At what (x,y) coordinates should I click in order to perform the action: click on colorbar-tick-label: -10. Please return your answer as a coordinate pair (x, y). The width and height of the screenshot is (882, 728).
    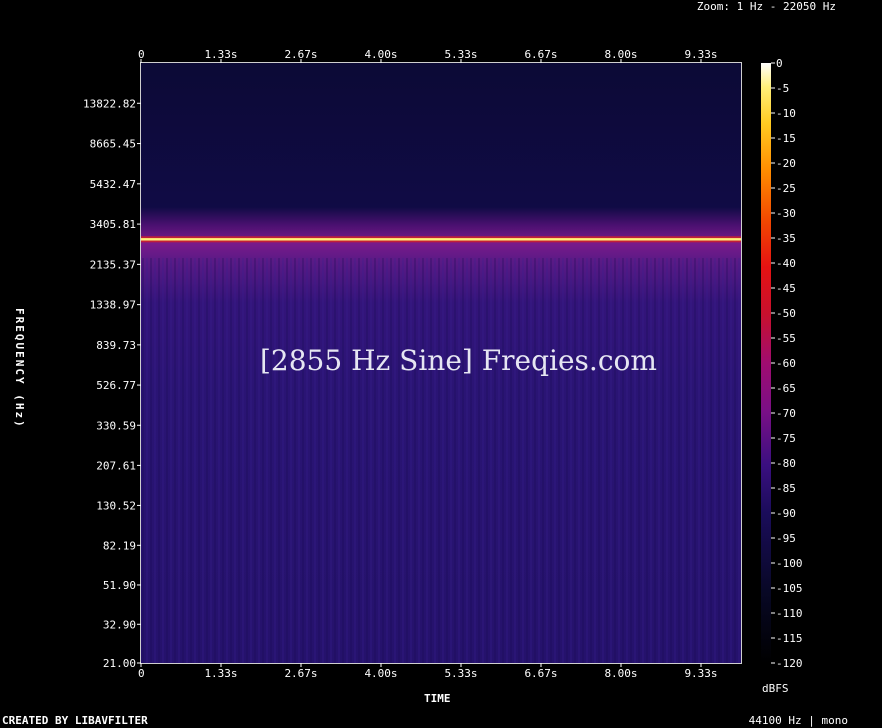
    Looking at the image, I should click on (786, 113).